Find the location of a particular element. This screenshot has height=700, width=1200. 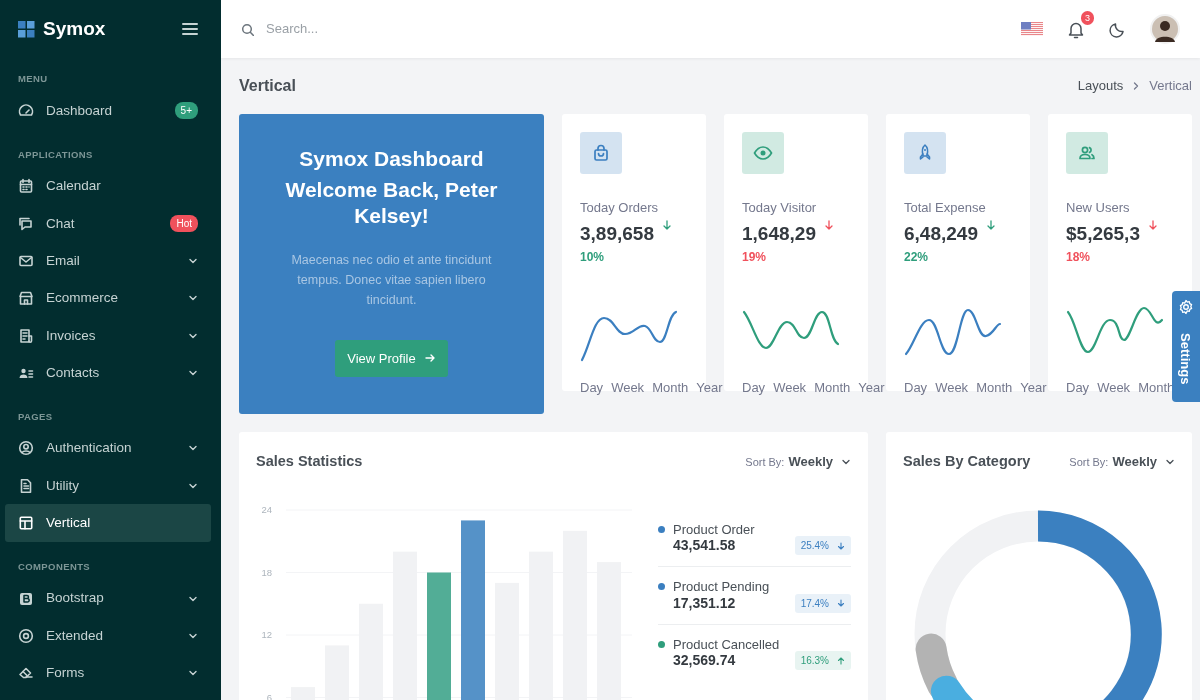

notification-badge: 3 is located at coordinates (1087, 18).